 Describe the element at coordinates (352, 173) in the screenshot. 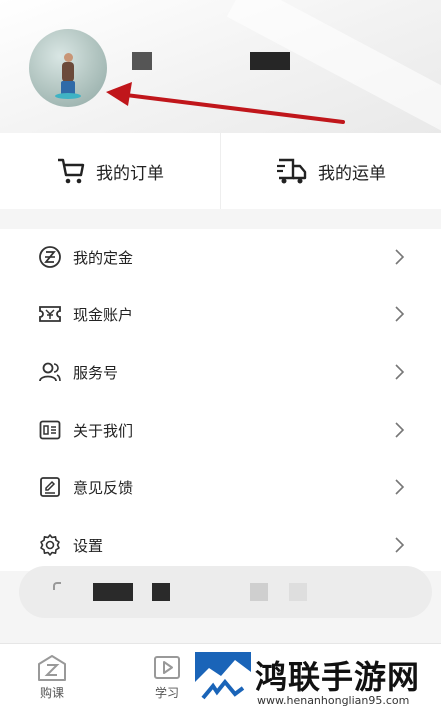

I see `my-shipments-label: 我的运单` at that location.